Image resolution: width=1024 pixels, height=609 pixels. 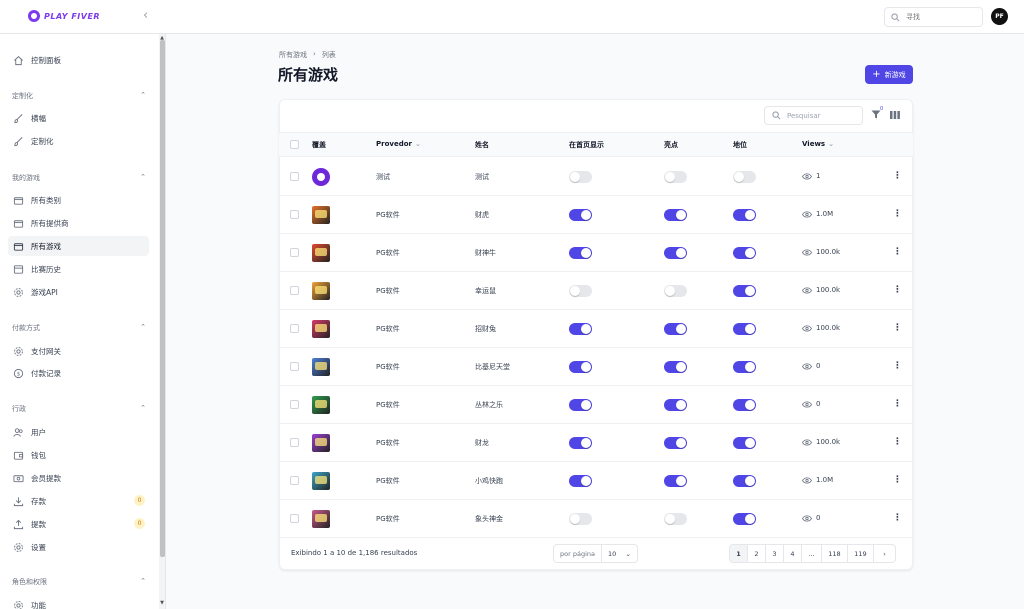 I want to click on column-header-provider: Provedor ⌄, so click(x=398, y=144).